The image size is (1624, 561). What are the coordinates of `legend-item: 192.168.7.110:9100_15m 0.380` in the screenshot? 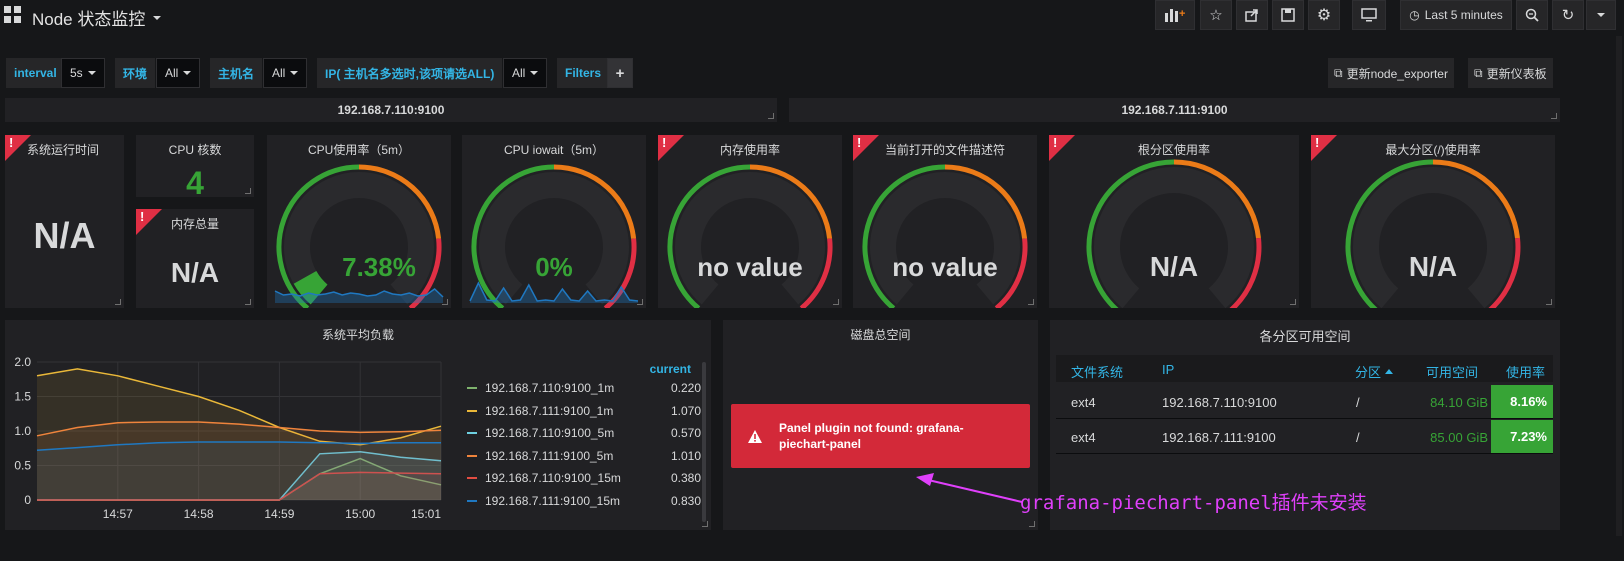 It's located at (582, 478).